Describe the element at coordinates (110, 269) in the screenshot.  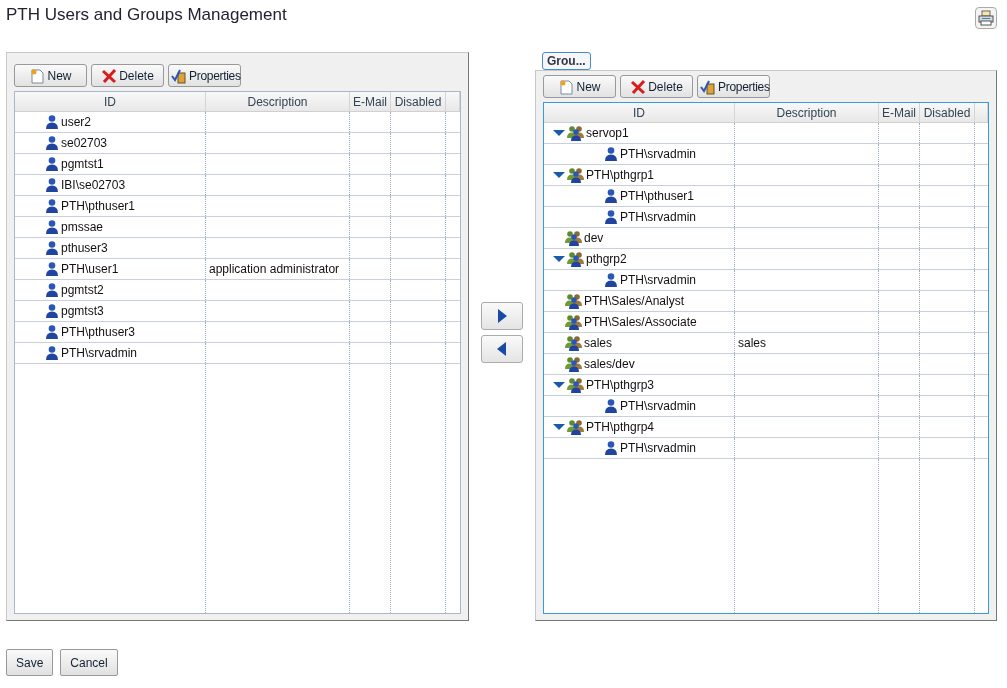
I see `table-cell: PTH\user1` at that location.